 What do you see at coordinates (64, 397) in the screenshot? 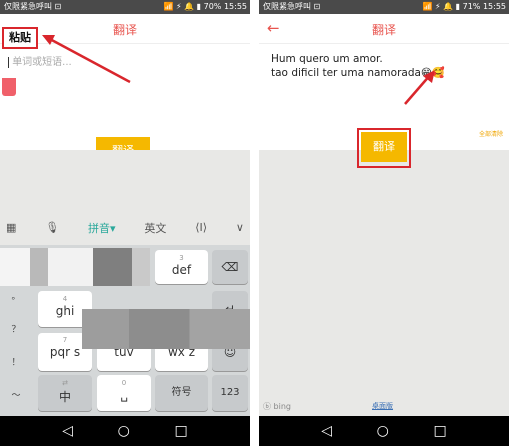
I see `chinese-switch-label: 中` at bounding box center [64, 397].